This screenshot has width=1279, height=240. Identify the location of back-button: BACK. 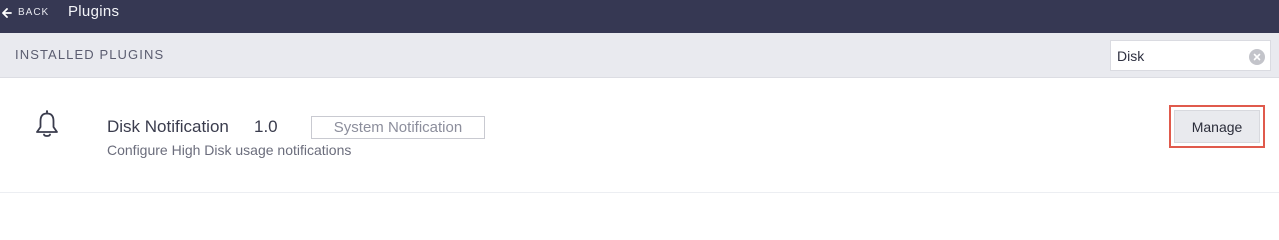
(25, 13).